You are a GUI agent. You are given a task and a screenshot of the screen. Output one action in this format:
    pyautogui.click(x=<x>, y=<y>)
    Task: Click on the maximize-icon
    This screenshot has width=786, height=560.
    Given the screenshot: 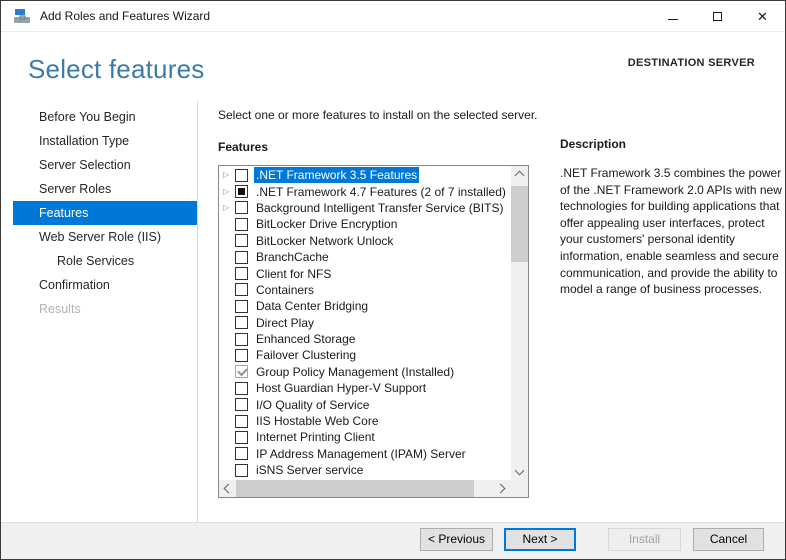 What is the action you would take?
    pyautogui.click(x=717, y=16)
    